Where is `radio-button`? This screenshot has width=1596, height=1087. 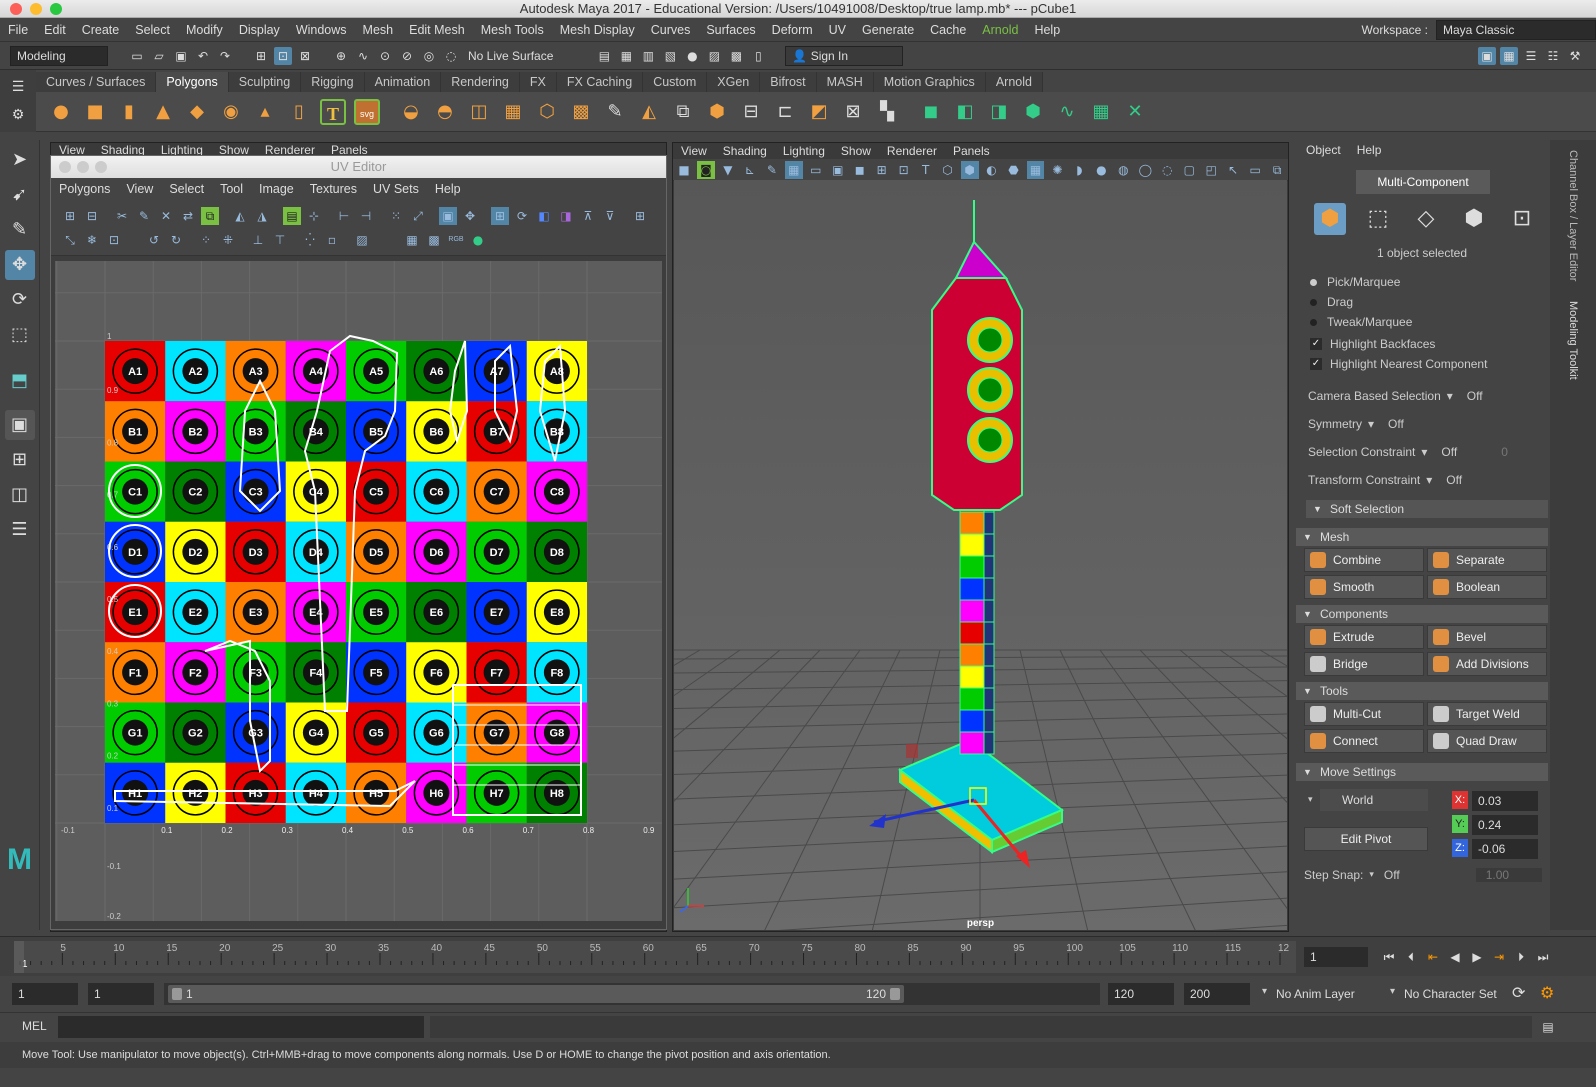 radio-button is located at coordinates (1313, 322).